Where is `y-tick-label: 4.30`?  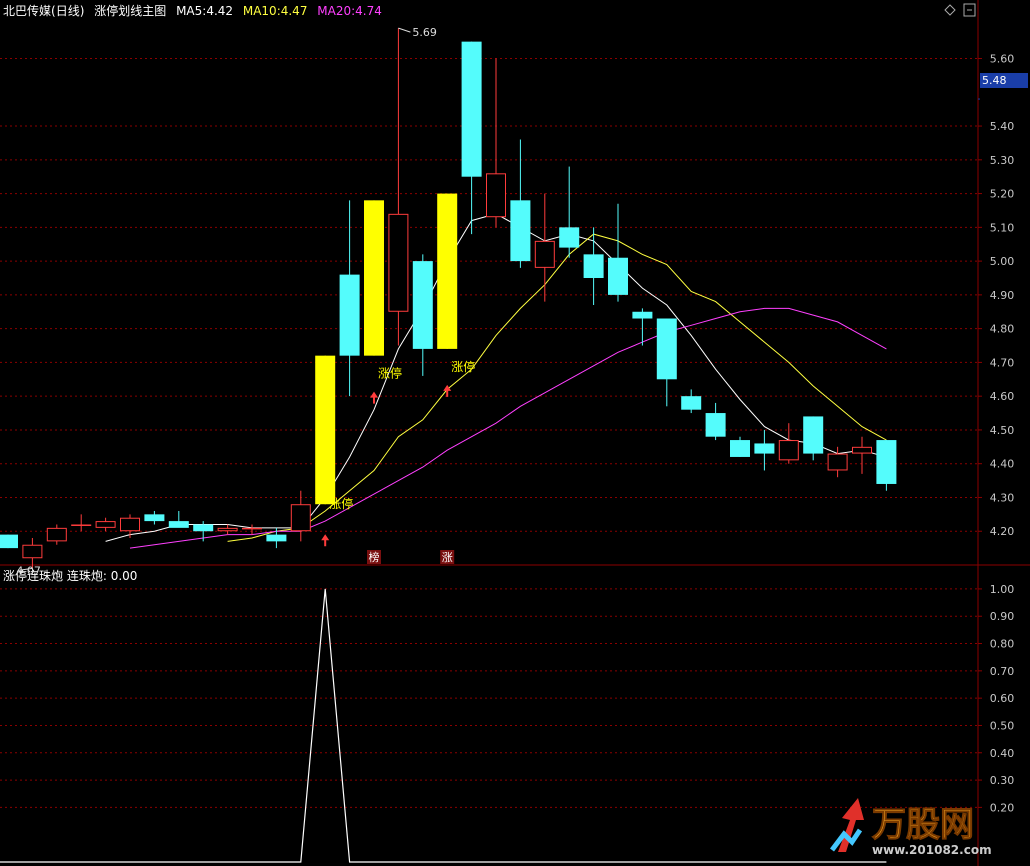
y-tick-label: 4.30 is located at coordinates (1002, 497).